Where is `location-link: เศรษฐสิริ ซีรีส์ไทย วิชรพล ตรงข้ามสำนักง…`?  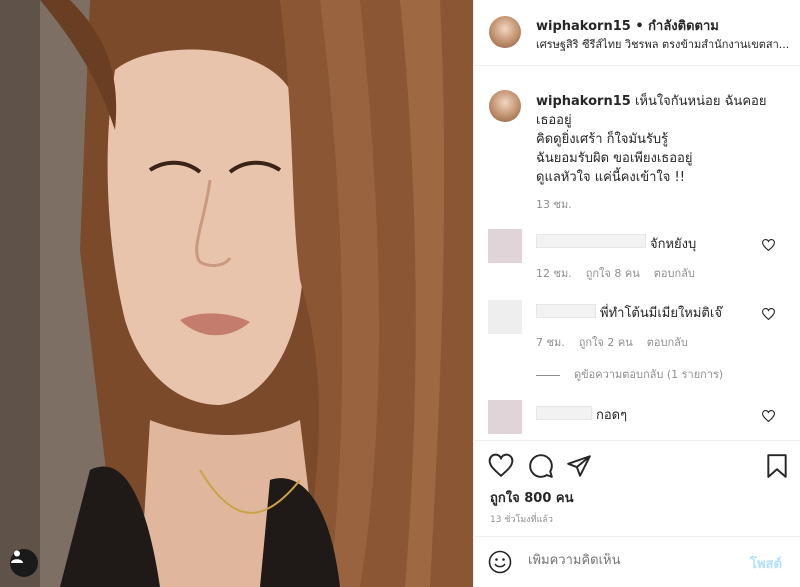 location-link: เศรษฐสิริ ซีรีส์ไทย วิชรพล ตรงข้ามสำนักง… is located at coordinates (663, 44).